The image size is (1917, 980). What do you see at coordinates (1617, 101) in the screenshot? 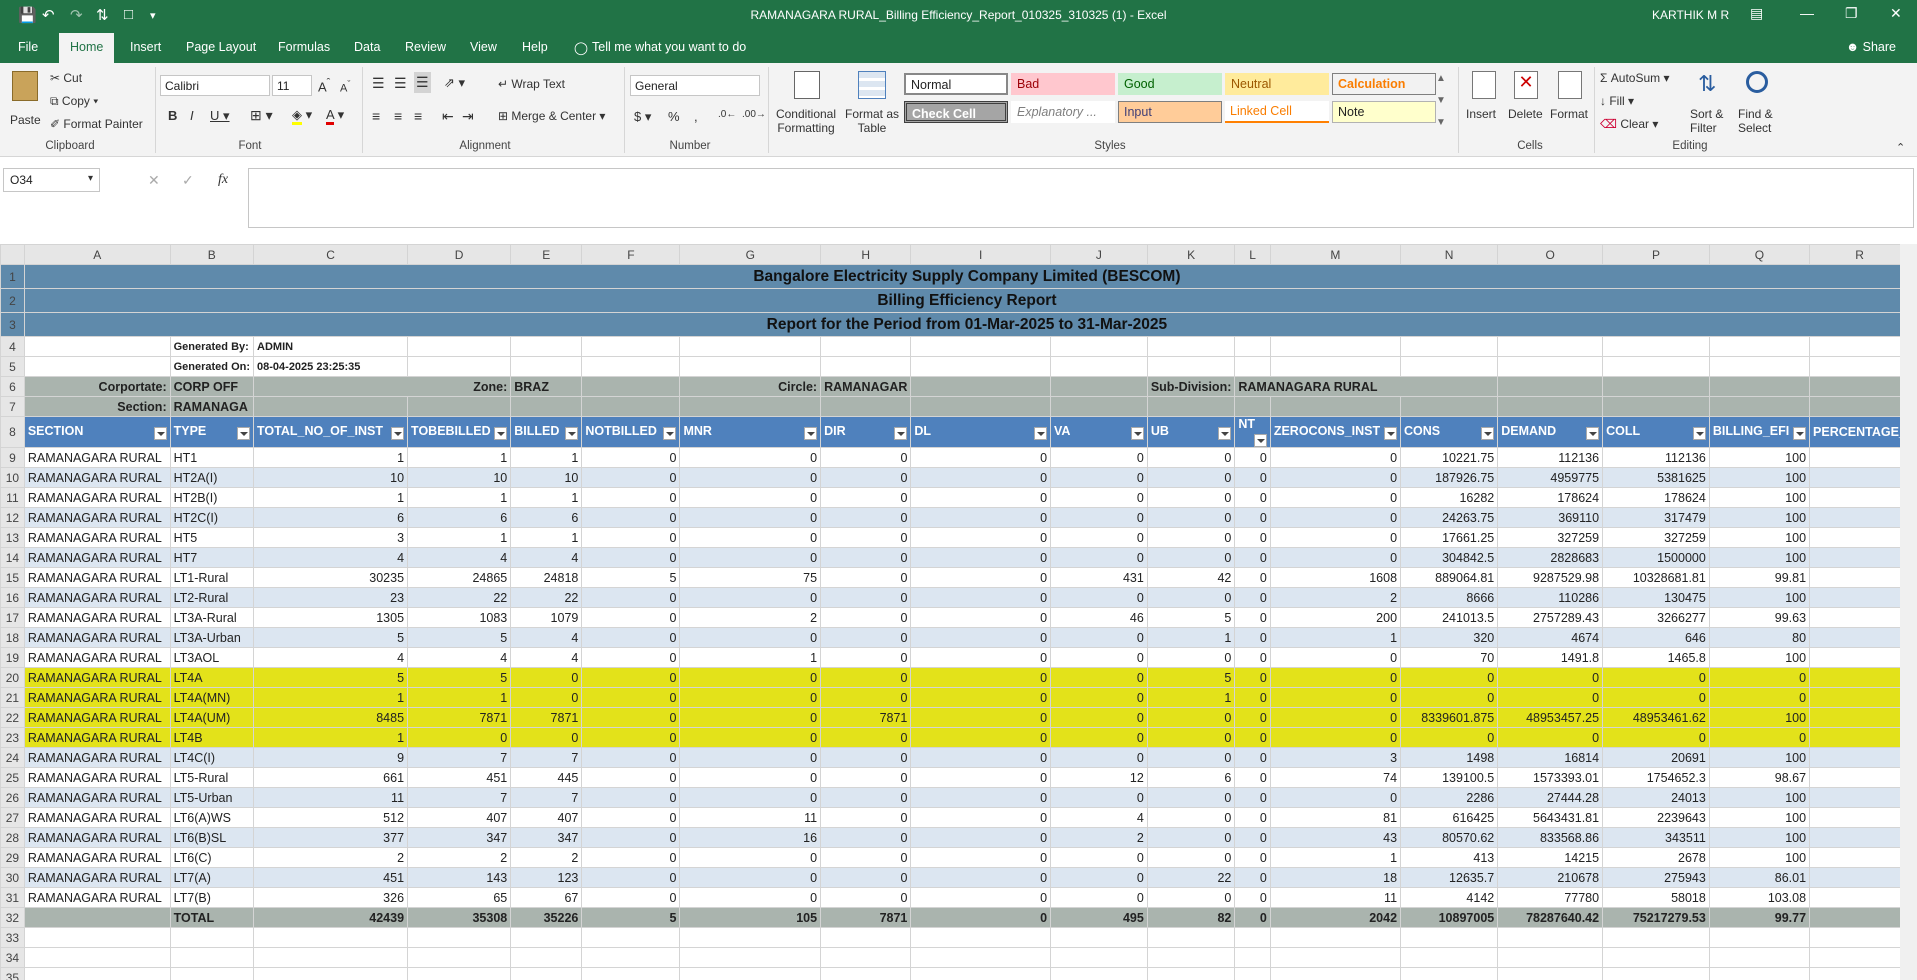
I see `fill-button: ↓ Fill ▾` at bounding box center [1617, 101].